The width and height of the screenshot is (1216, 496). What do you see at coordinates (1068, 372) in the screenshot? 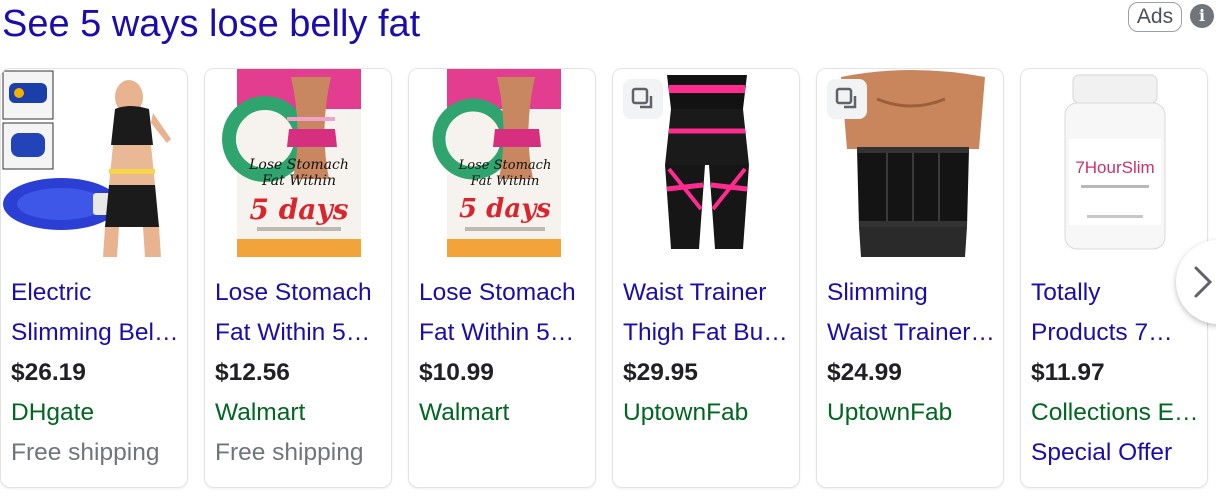
I see `product-price: $11.97` at bounding box center [1068, 372].